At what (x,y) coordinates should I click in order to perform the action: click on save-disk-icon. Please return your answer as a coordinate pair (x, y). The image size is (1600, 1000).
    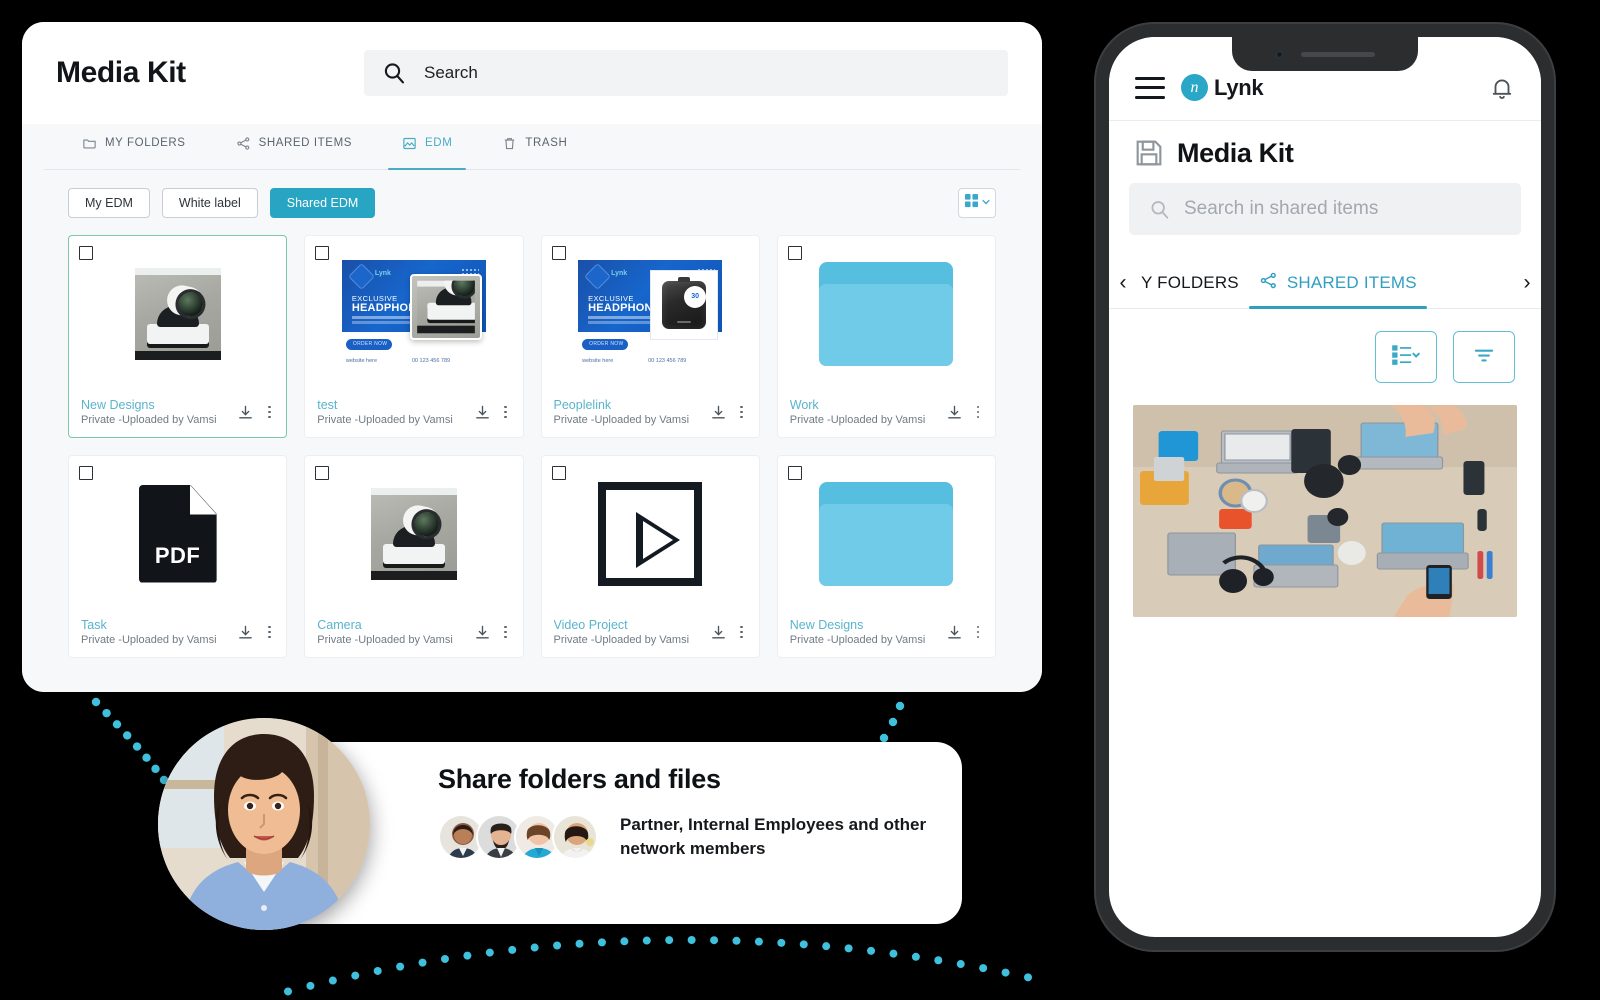
    Looking at the image, I should click on (1149, 153).